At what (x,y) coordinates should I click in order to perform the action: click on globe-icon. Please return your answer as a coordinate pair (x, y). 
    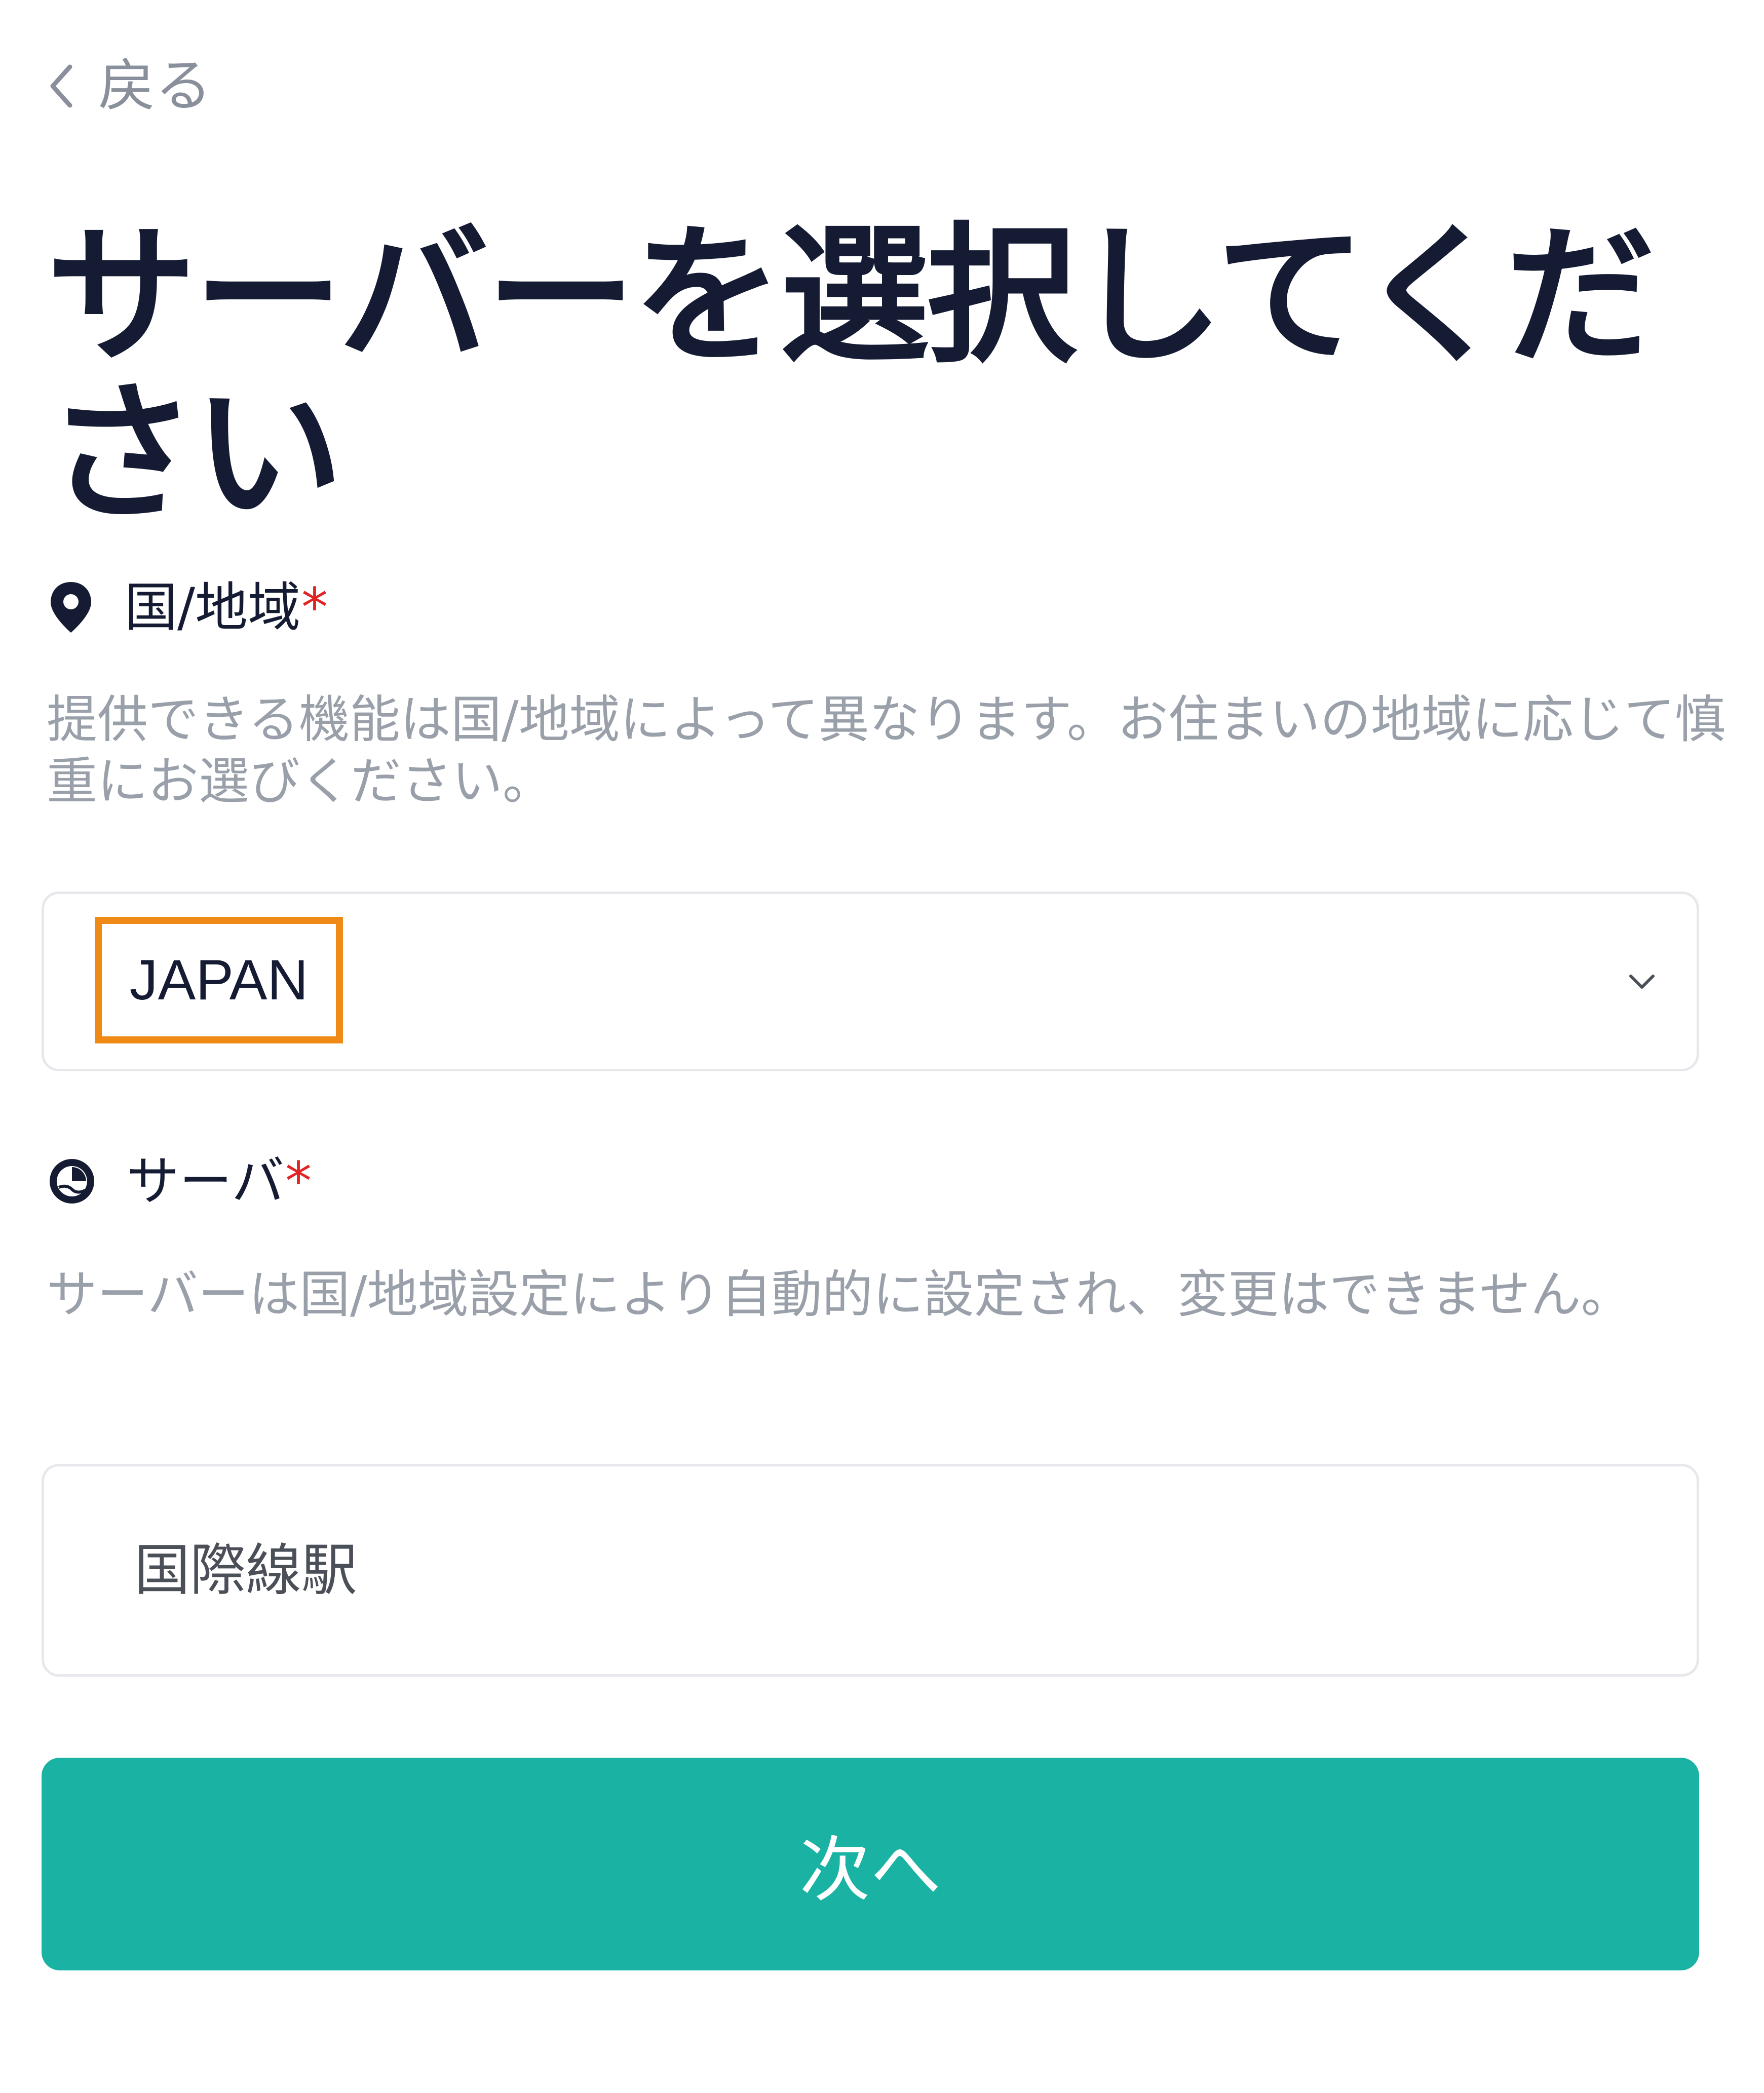
    Looking at the image, I should click on (72, 1181).